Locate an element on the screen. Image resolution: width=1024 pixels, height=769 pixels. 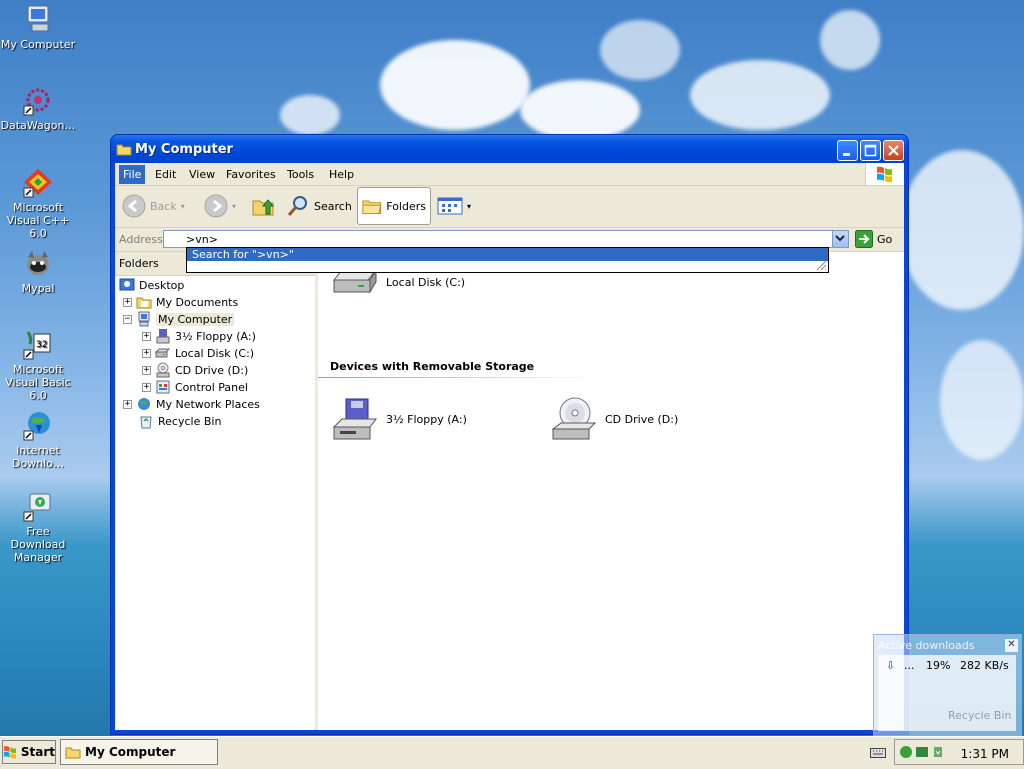
desktop-icon-label: Free Download Manager is located at coordinates (38, 544).